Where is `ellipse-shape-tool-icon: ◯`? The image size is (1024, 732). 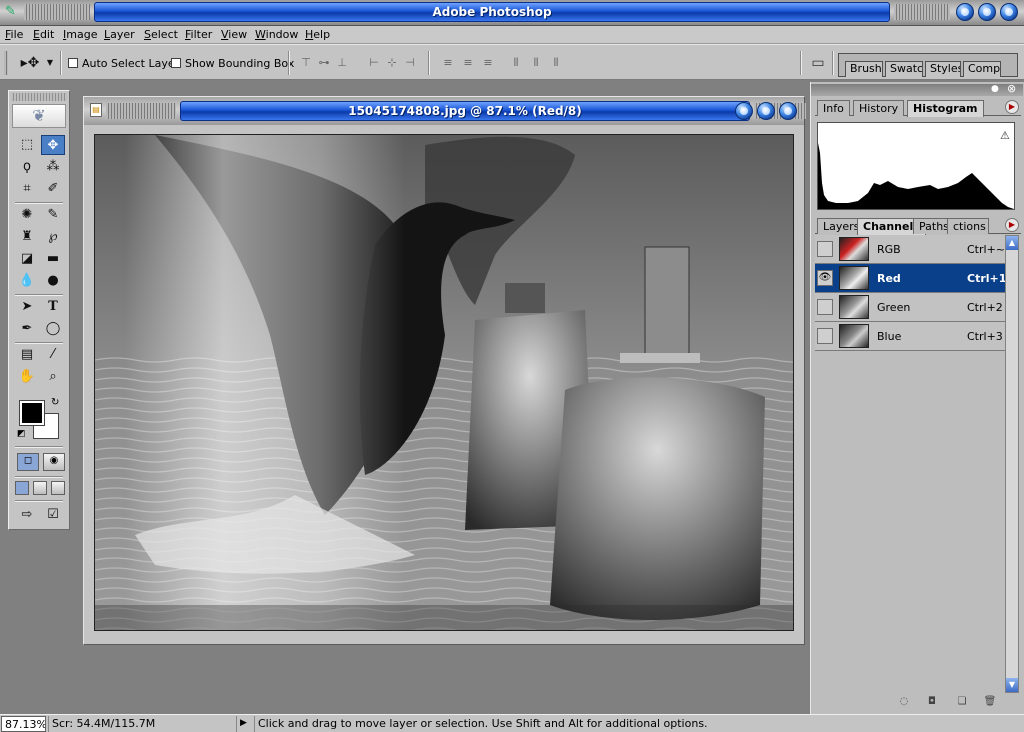
ellipse-shape-tool-icon: ◯ is located at coordinates (53, 329).